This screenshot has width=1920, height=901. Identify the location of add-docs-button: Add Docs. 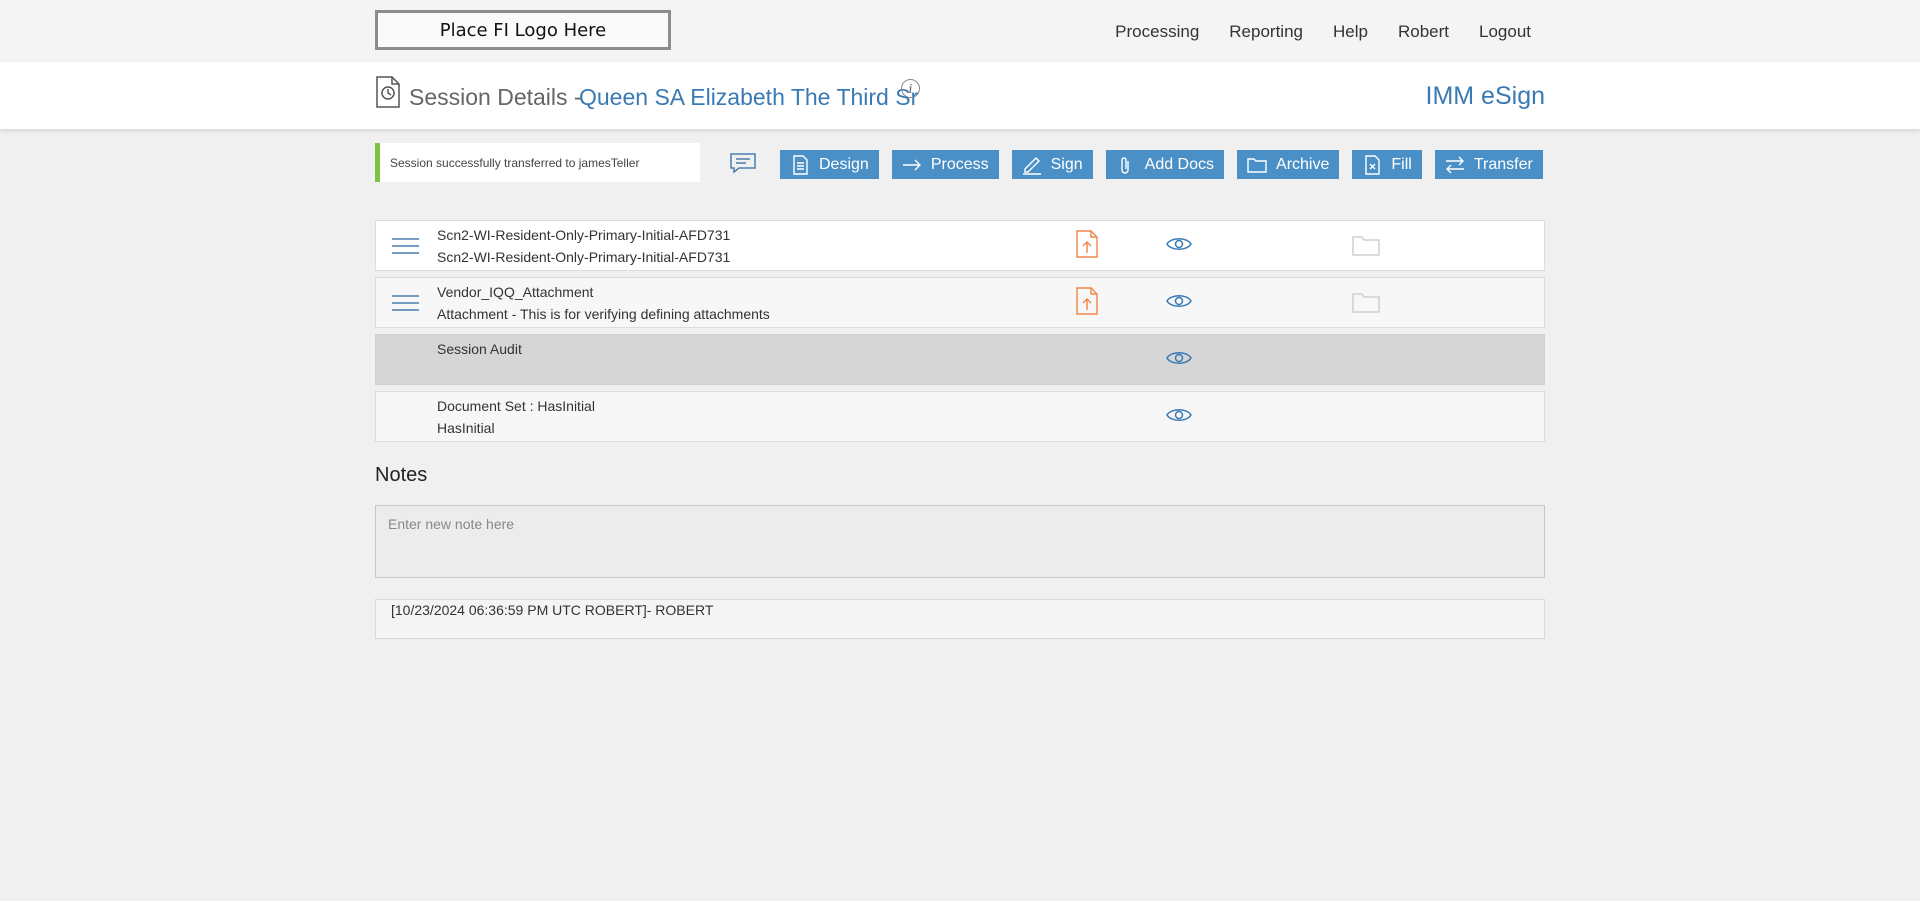
(1165, 164).